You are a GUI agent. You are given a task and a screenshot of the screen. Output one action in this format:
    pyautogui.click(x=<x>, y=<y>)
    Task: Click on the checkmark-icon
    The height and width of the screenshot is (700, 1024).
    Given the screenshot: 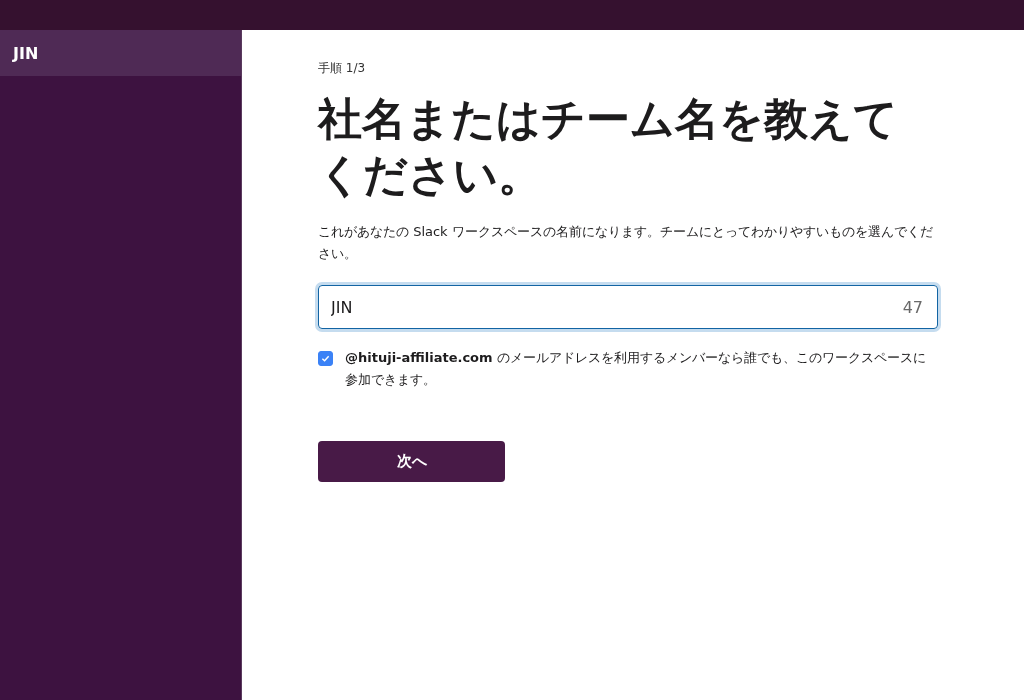 What is the action you would take?
    pyautogui.click(x=325, y=358)
    